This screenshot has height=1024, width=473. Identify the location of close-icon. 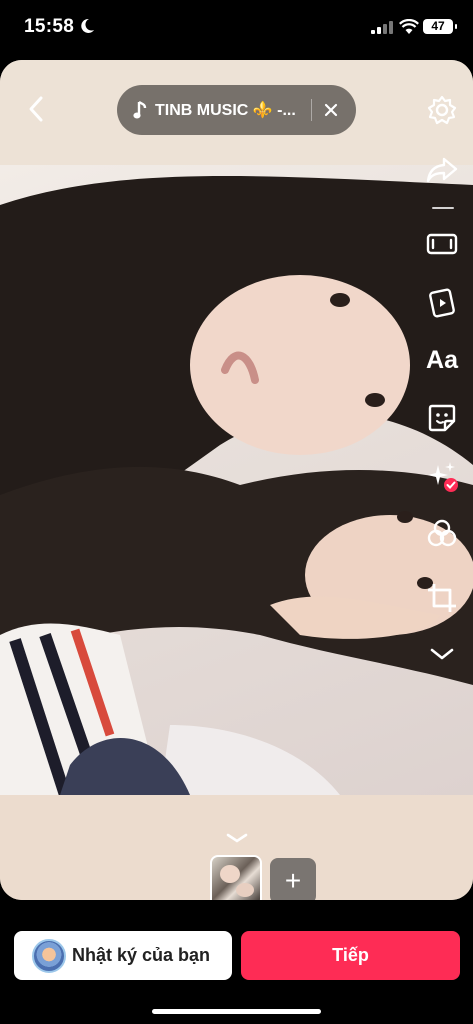
(331, 110).